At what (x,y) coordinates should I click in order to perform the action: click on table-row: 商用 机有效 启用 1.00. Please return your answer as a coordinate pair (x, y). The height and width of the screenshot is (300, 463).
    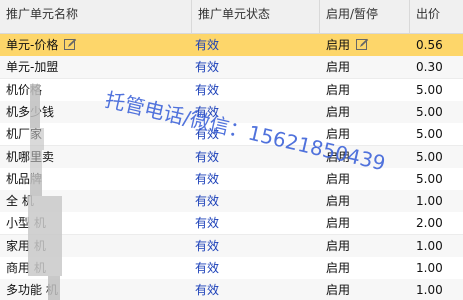
    Looking at the image, I should click on (231, 268).